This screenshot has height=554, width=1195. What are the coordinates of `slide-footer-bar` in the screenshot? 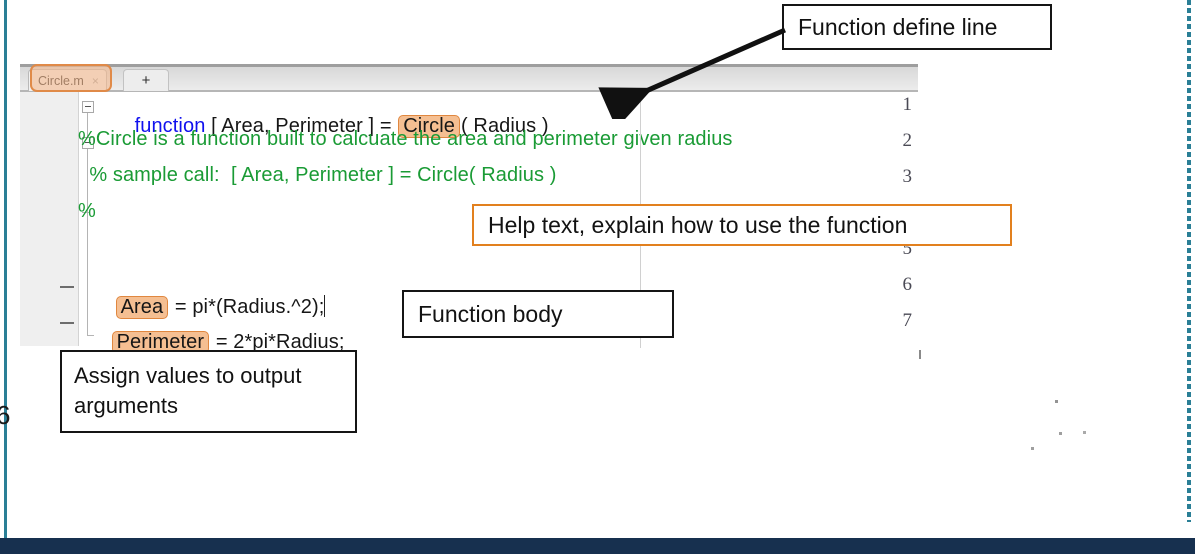 It's located at (597, 546).